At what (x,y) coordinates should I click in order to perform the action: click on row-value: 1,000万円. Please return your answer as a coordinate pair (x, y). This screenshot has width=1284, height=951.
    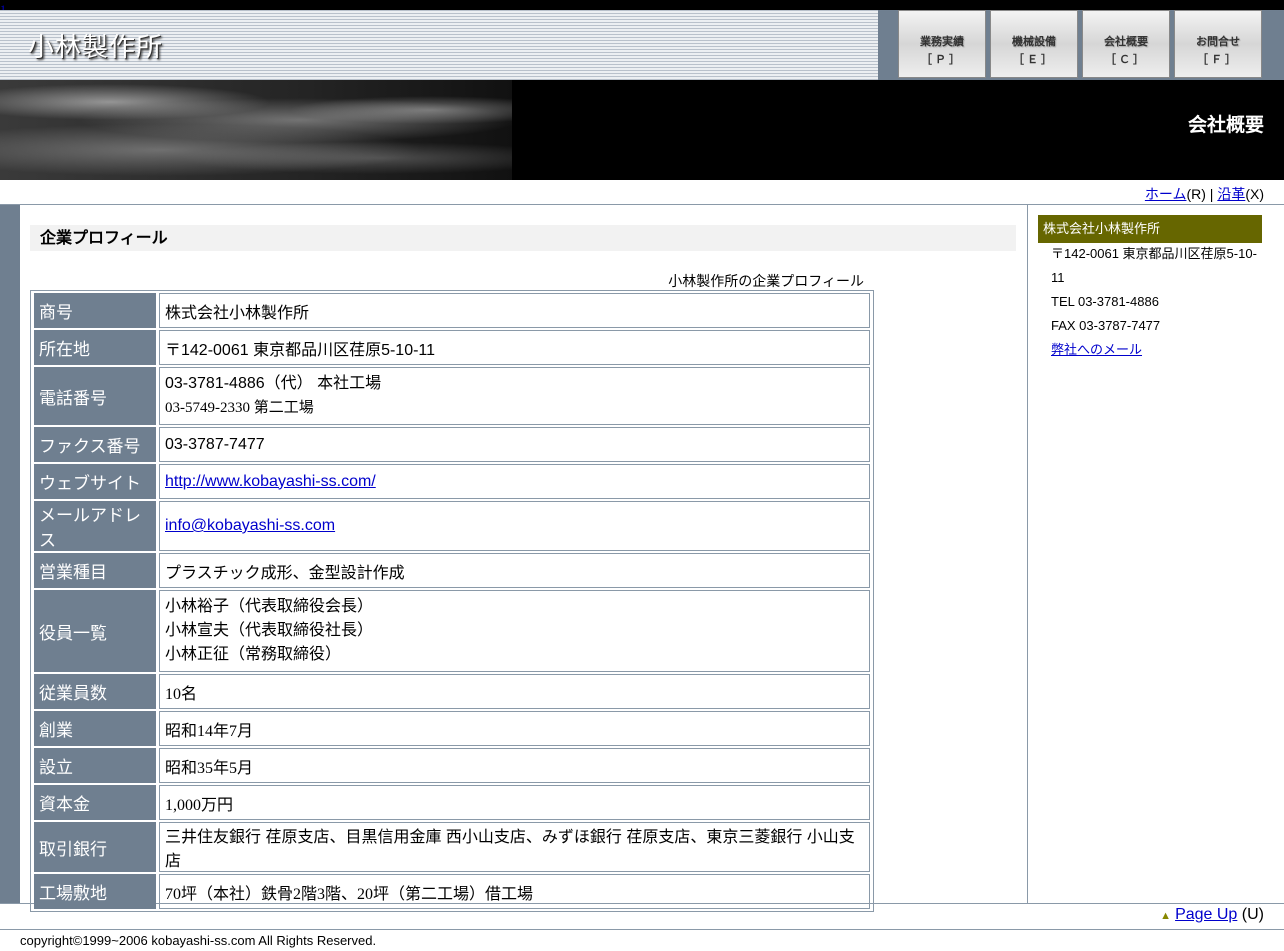
    Looking at the image, I should click on (514, 802).